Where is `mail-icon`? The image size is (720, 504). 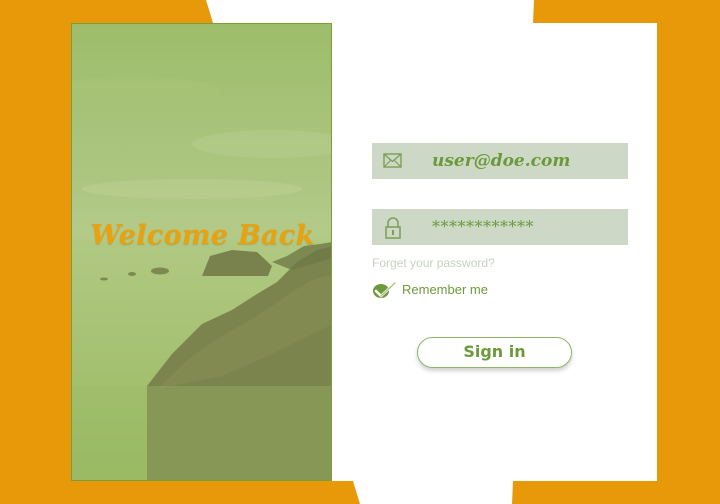
mail-icon is located at coordinates (393, 161).